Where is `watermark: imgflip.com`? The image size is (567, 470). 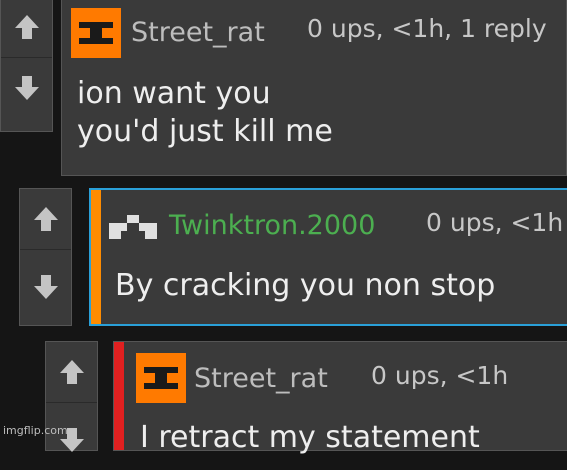
watermark: imgflip.com is located at coordinates (35, 430).